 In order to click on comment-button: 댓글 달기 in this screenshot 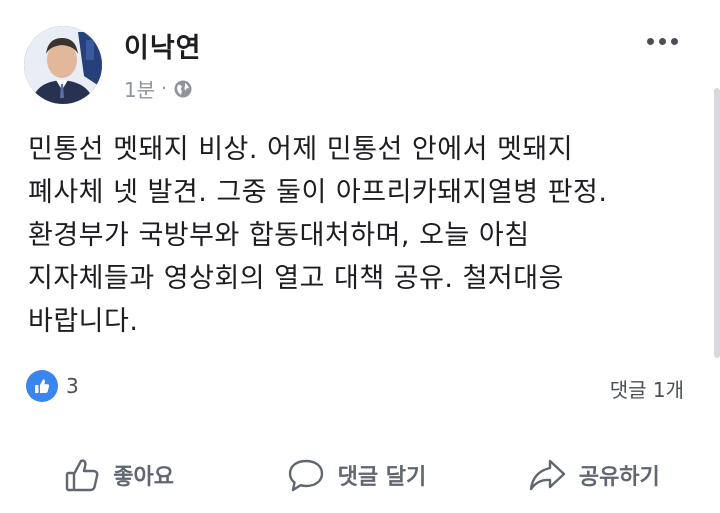, I will do `click(355, 475)`.